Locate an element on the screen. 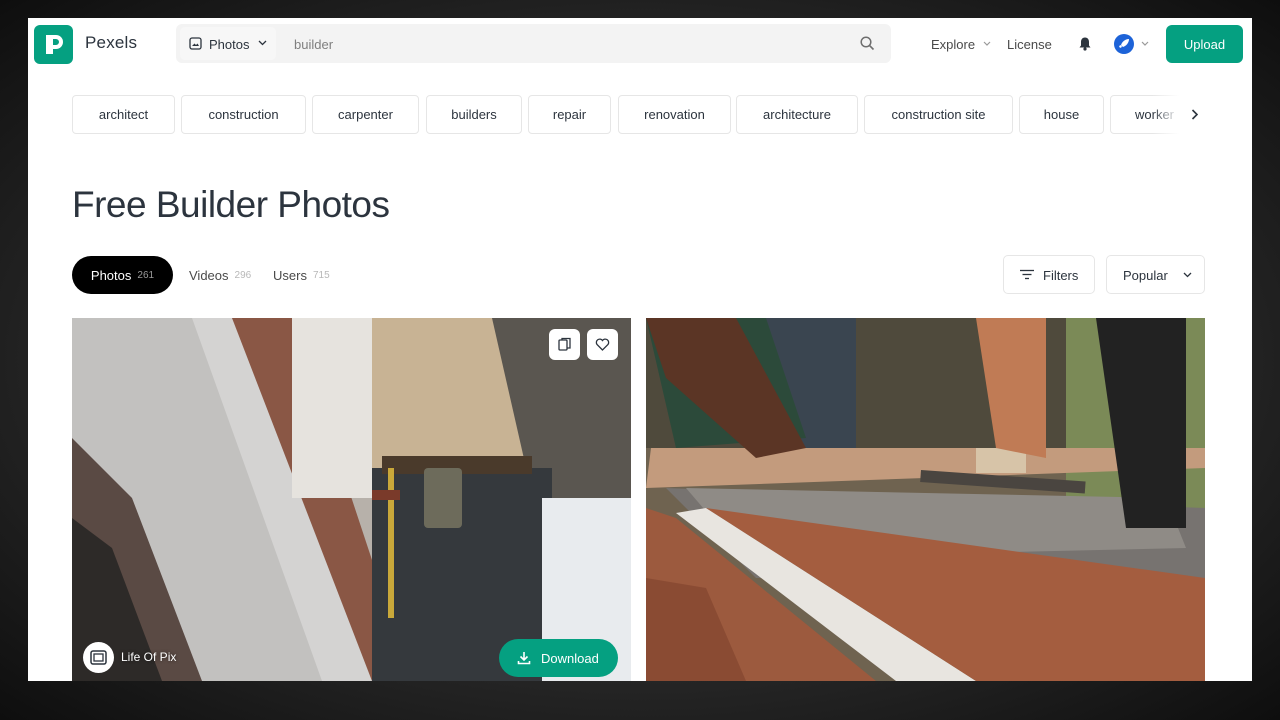 The image size is (1280, 720). tab-count: 261 is located at coordinates (146, 275).